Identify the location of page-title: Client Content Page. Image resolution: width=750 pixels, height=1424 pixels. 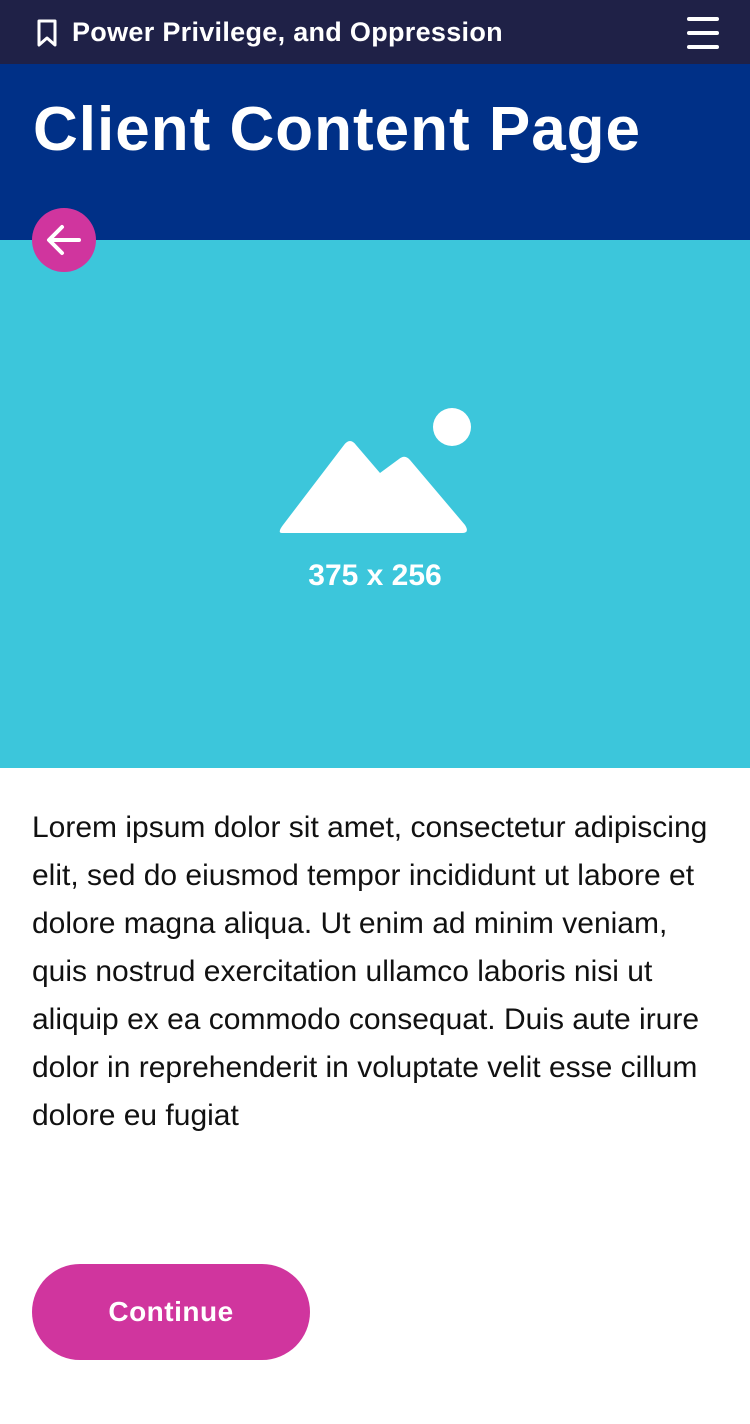
(337, 129).